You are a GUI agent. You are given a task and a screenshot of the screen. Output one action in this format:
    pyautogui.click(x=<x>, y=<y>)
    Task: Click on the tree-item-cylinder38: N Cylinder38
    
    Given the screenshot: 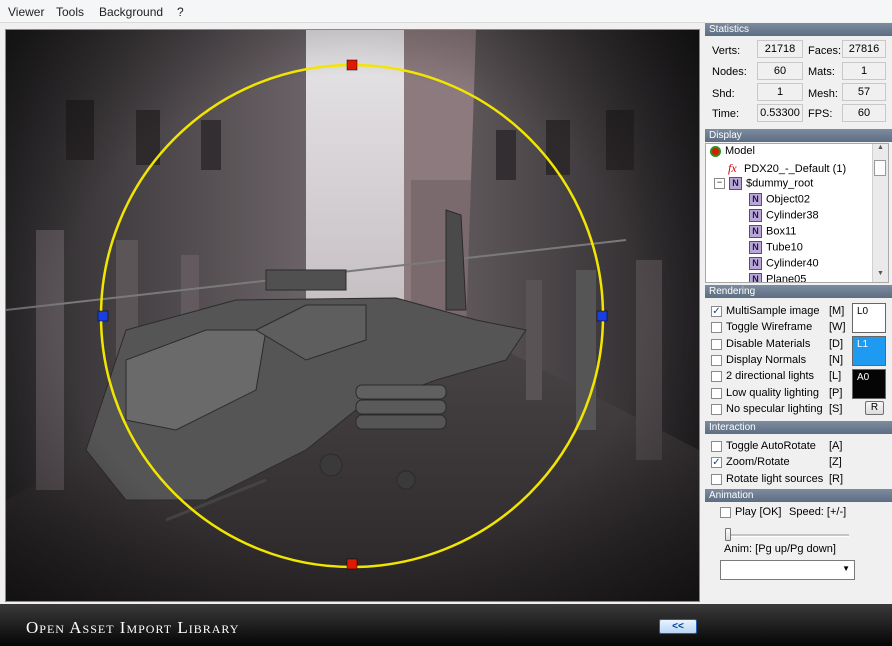 What is the action you would take?
    pyautogui.click(x=784, y=215)
    